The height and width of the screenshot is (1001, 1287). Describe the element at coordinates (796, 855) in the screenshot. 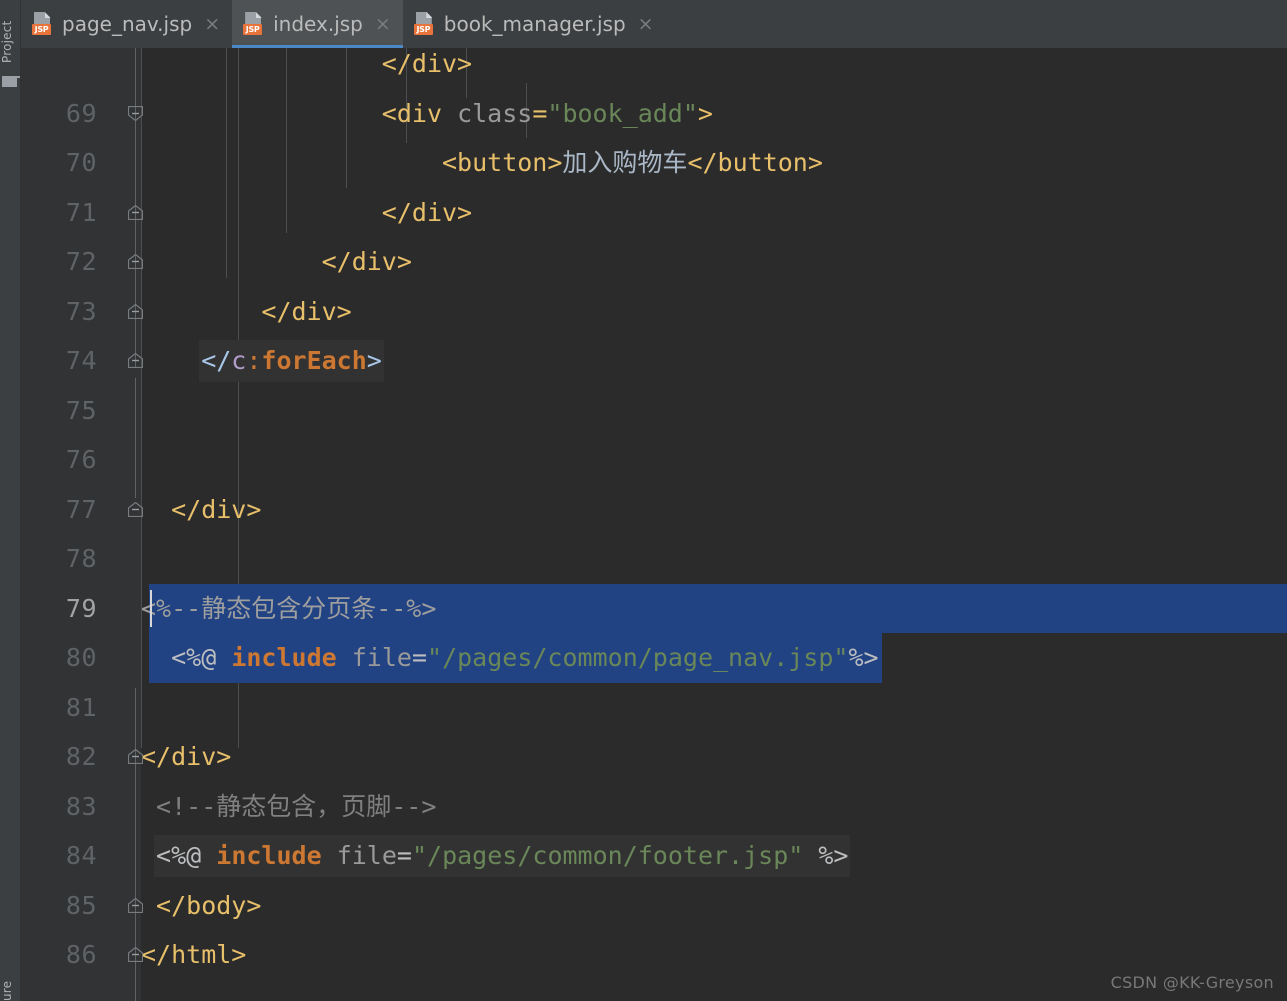

I see `token: "` at that location.